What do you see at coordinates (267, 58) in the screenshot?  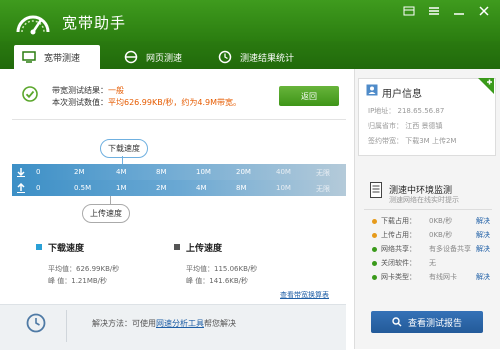 I see `tab-label: 测速结果统计` at bounding box center [267, 58].